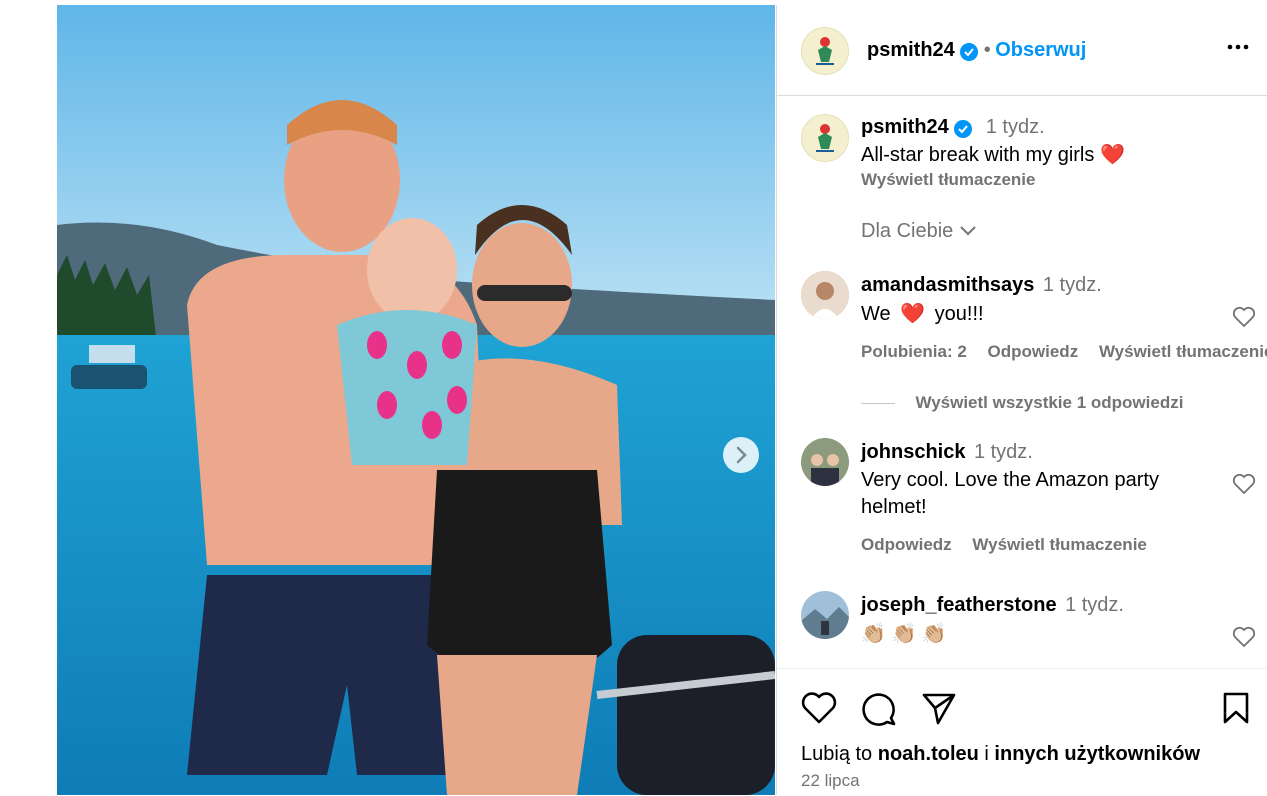  Describe the element at coordinates (911, 50) in the screenshot. I see `author-username: psmith24` at that location.